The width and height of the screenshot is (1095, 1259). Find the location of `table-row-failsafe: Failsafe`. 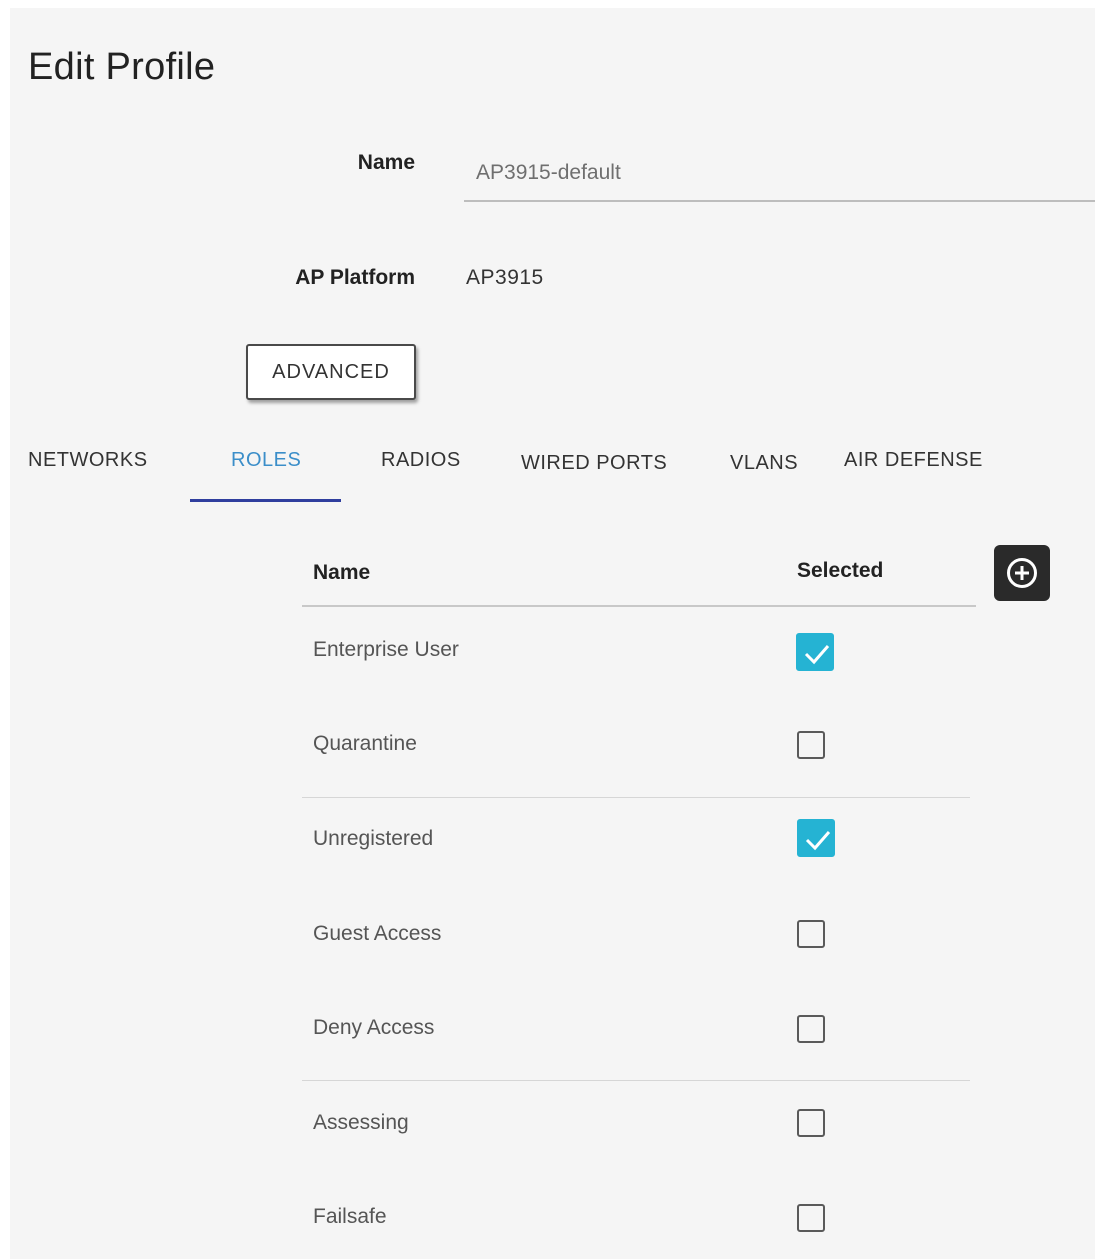

table-row-failsafe: Failsafe is located at coordinates (350, 1216).